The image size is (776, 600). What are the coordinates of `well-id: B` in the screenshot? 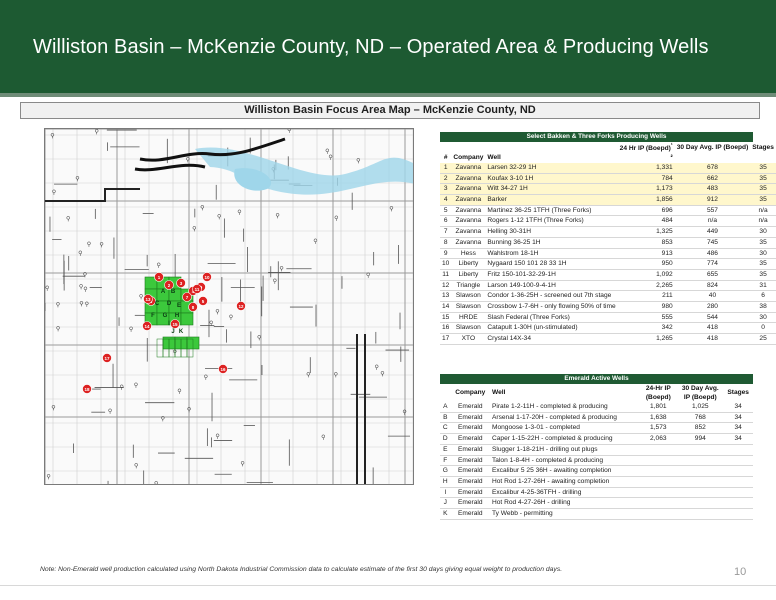 It's located at (445, 418).